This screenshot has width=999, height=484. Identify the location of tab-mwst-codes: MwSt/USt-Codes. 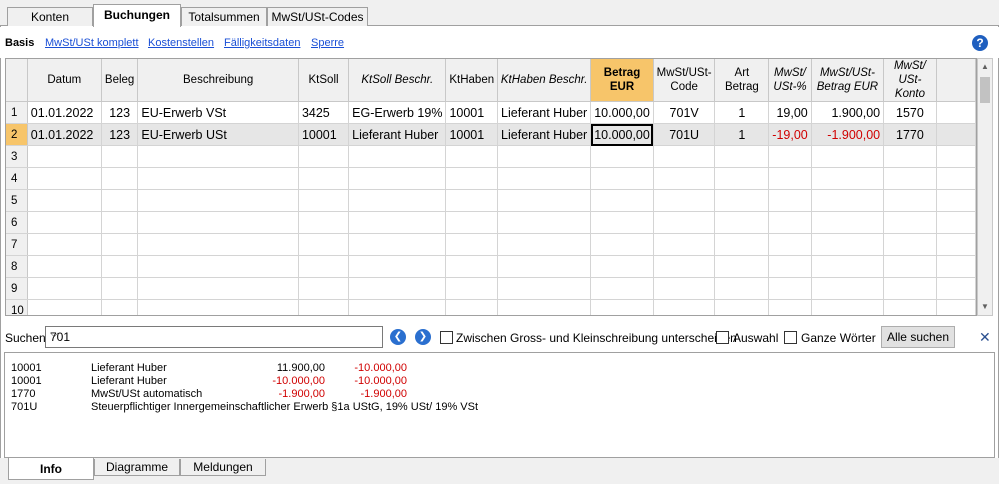
(317, 16).